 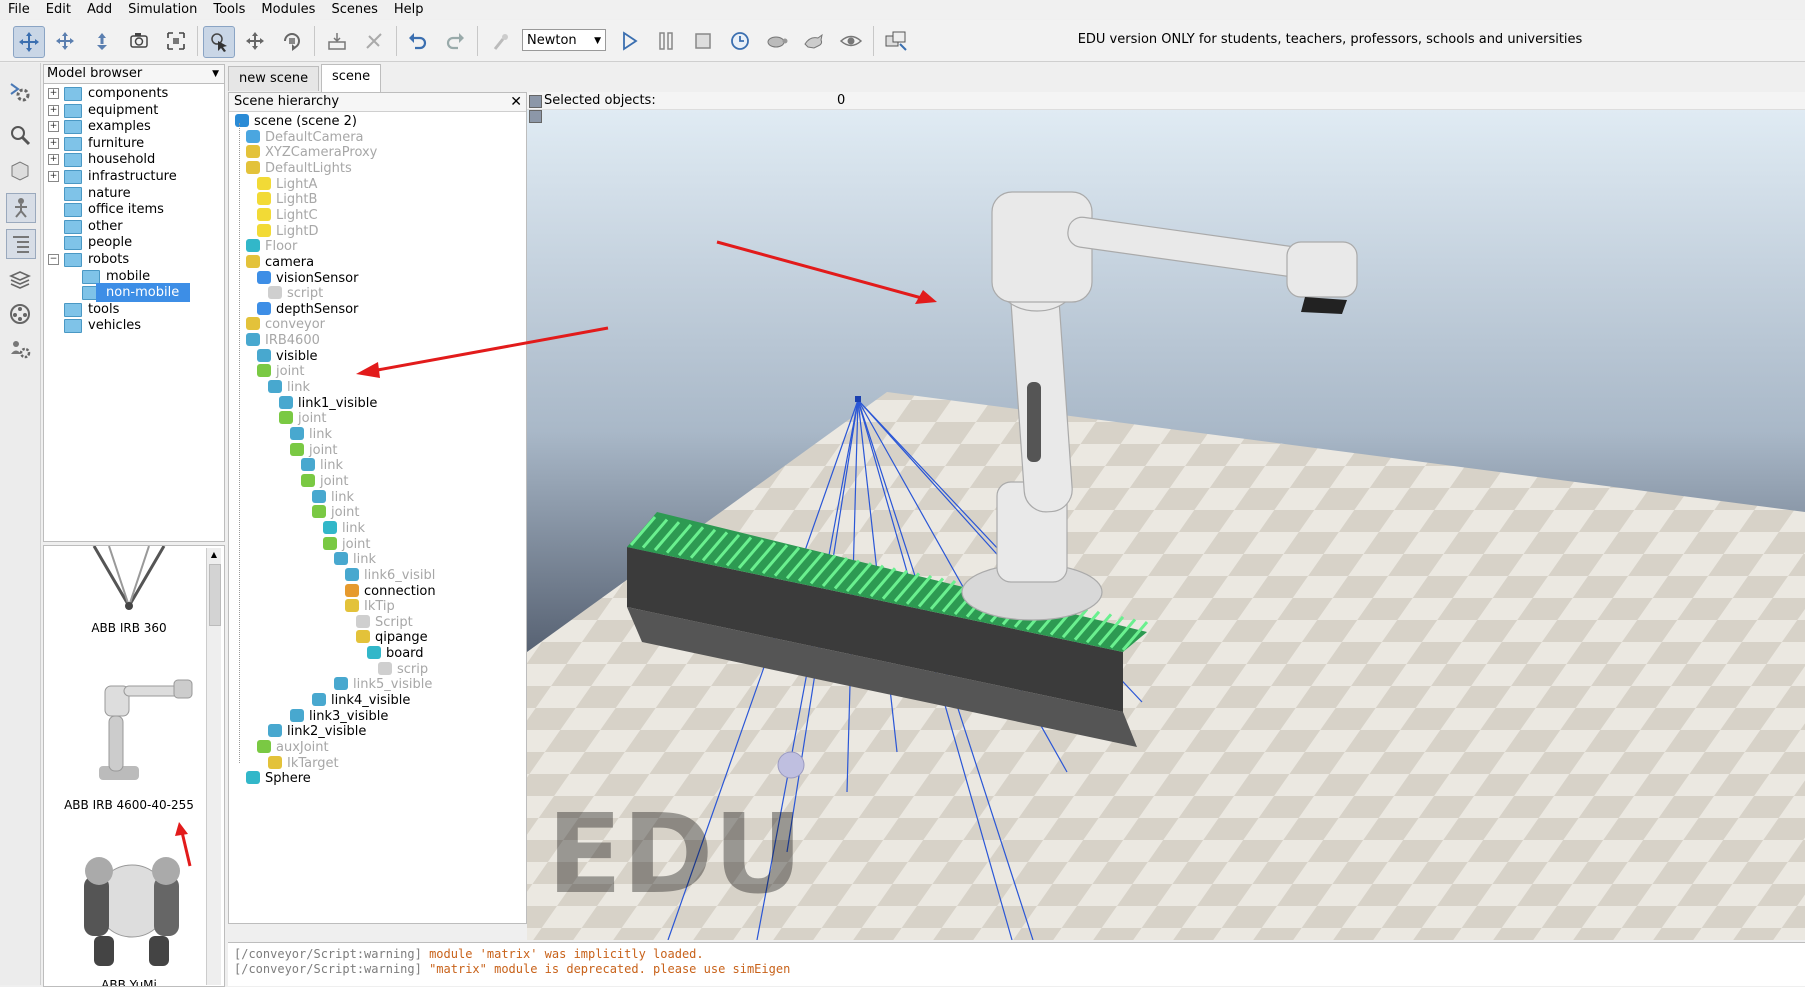 What do you see at coordinates (851, 41) in the screenshot?
I see `visualization-toggle-icon` at bounding box center [851, 41].